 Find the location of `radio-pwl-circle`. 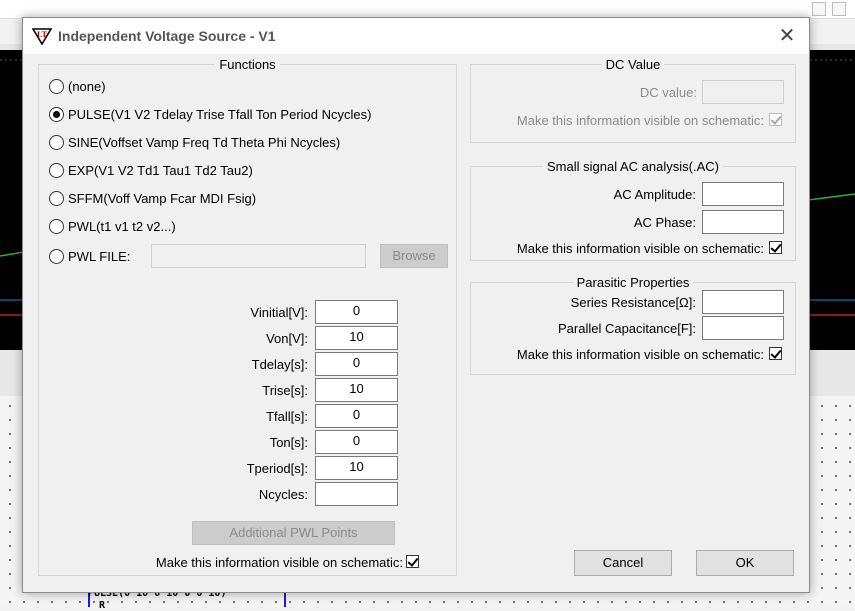

radio-pwl-circle is located at coordinates (56, 226).